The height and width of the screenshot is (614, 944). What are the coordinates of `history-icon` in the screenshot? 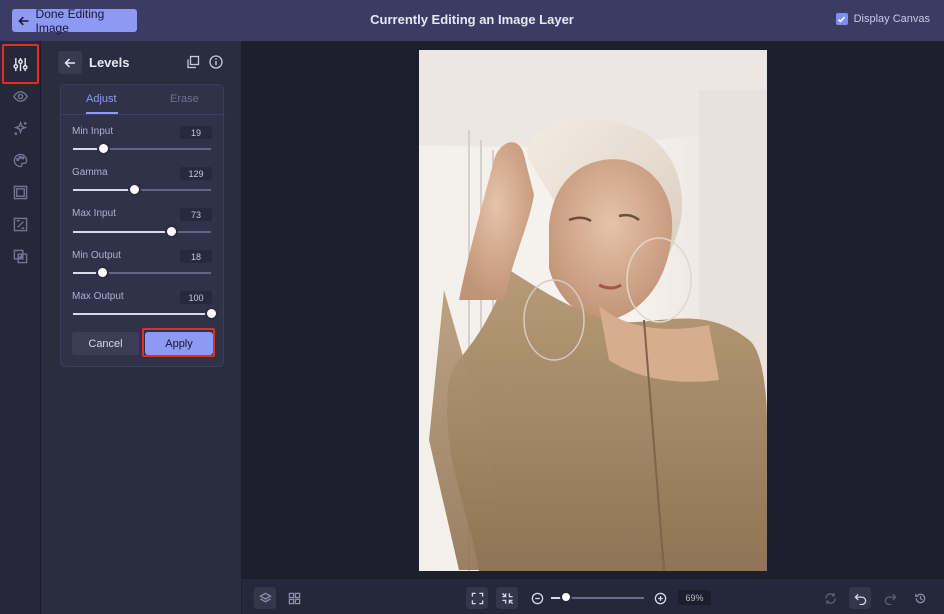 It's located at (919, 598).